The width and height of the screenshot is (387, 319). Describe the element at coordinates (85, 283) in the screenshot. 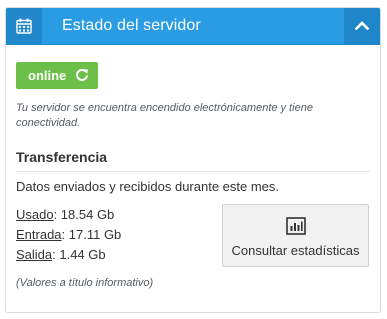

I see `info-note: (Valores a título informativo)` at that location.